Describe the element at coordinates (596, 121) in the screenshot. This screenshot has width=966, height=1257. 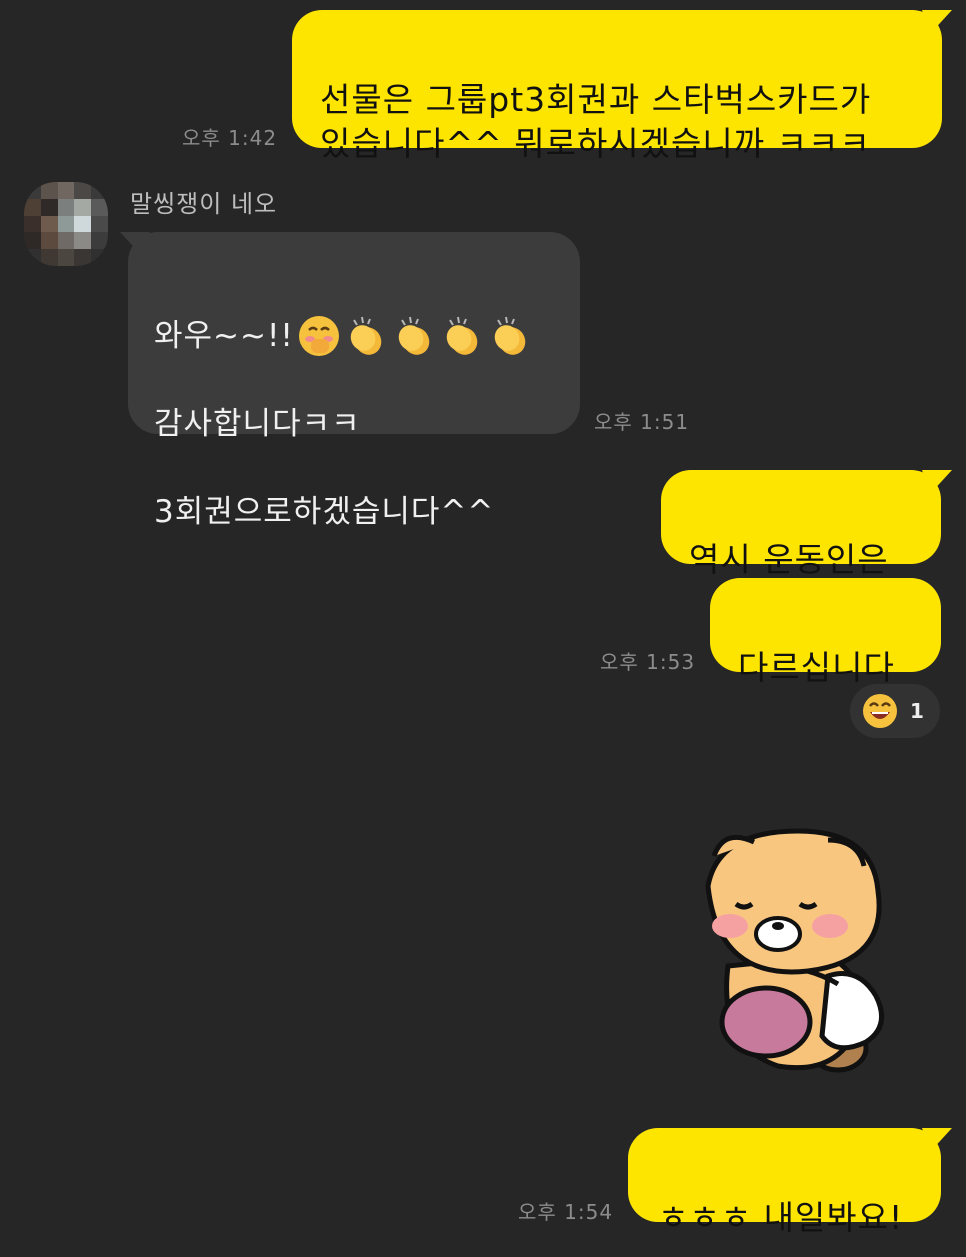
I see `message-text: 선물은 그룹pt3회권과 스타벅스카드가 있습니다^^ 뭐로하시겠습니까 ㅋㅋㅋ` at that location.